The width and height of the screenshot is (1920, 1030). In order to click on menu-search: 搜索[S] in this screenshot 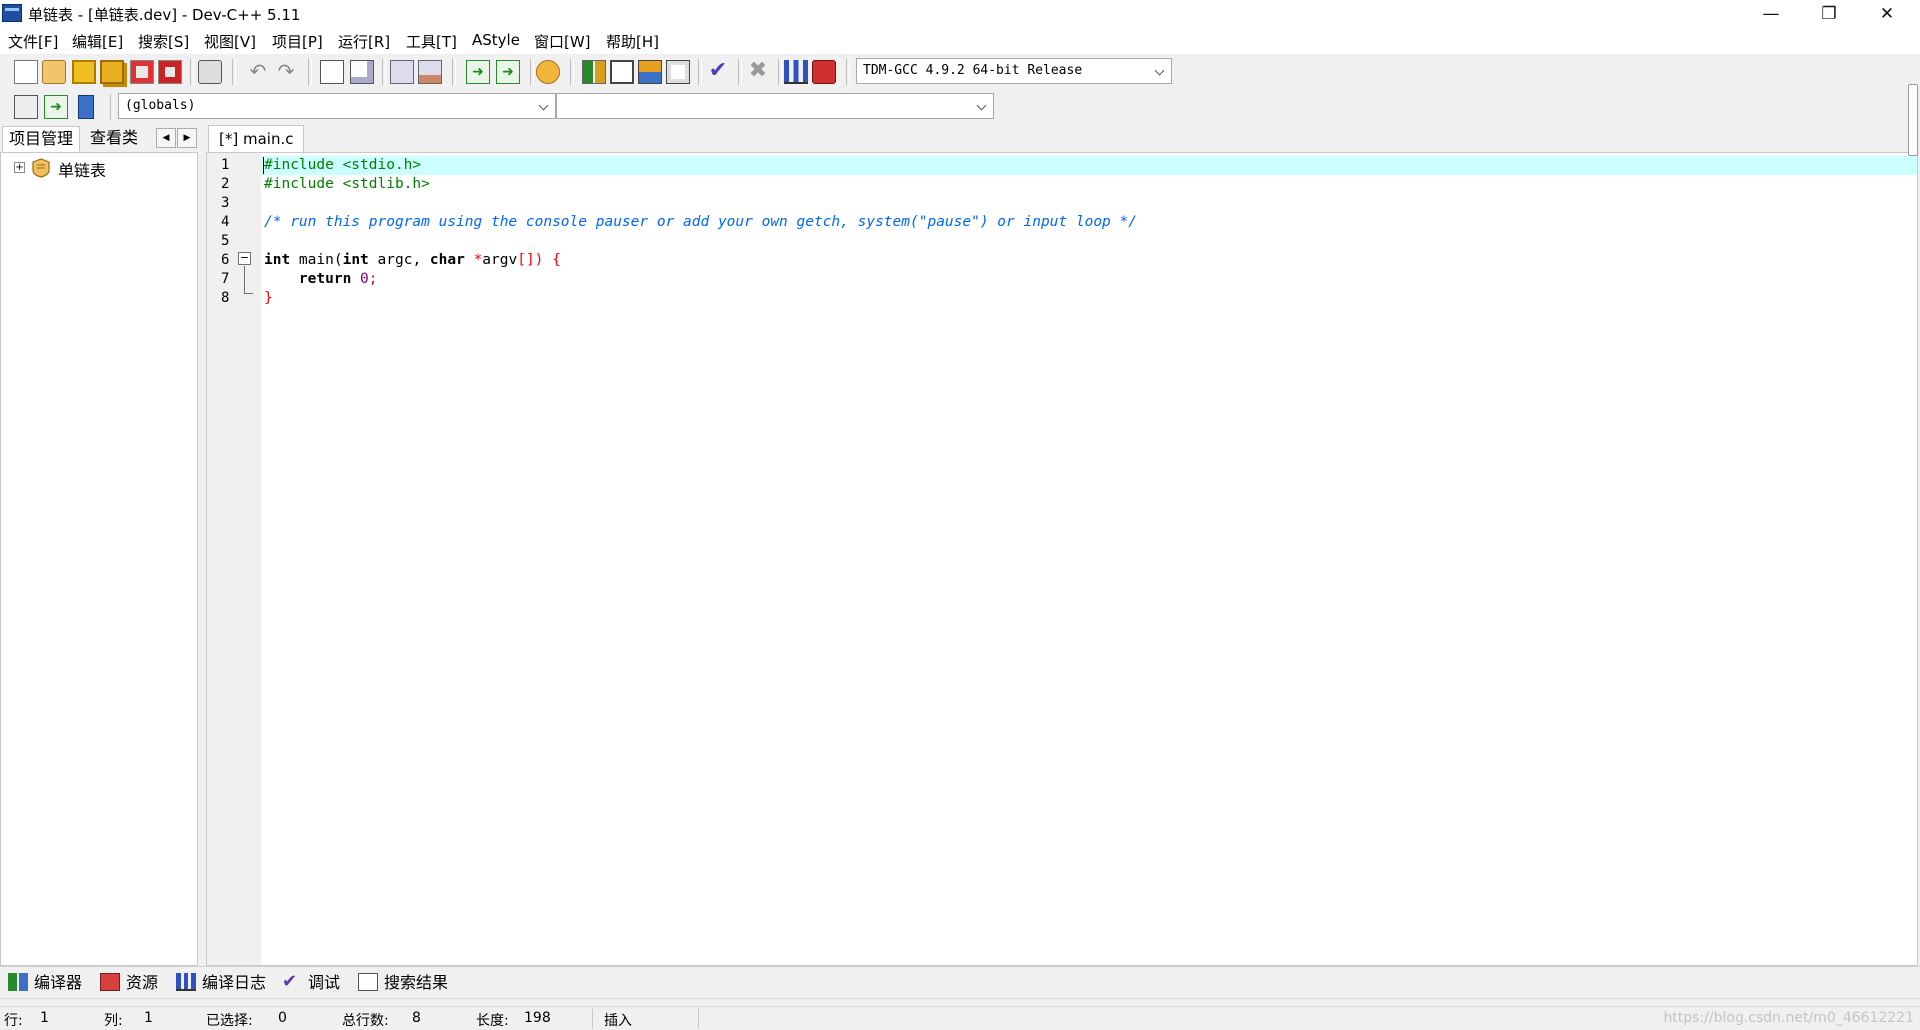, I will do `click(163, 41)`.